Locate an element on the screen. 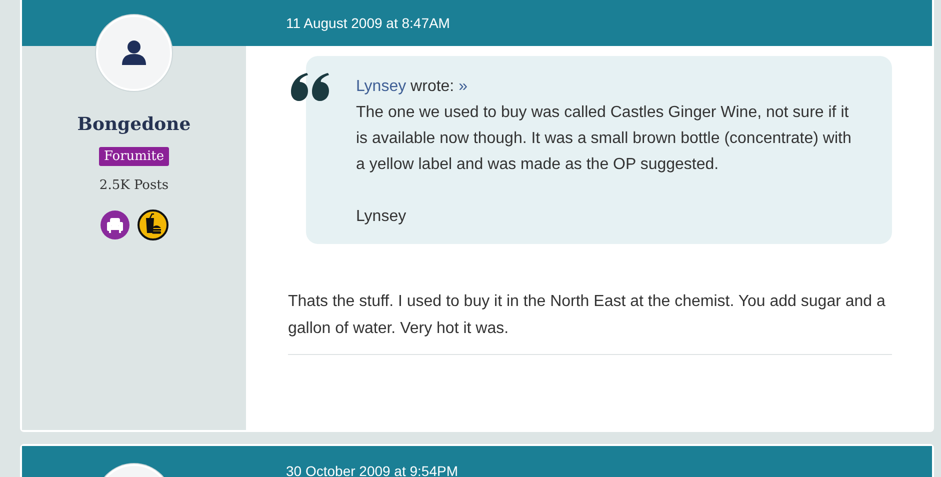 This screenshot has width=941, height=477. rank-badge: Forumite is located at coordinates (134, 156).